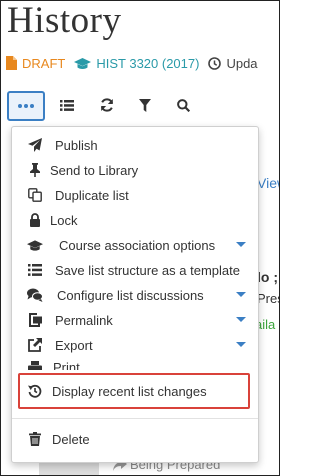 The image size is (320, 476). What do you see at coordinates (66, 365) in the screenshot?
I see `menu-item-label: Print` at bounding box center [66, 365].